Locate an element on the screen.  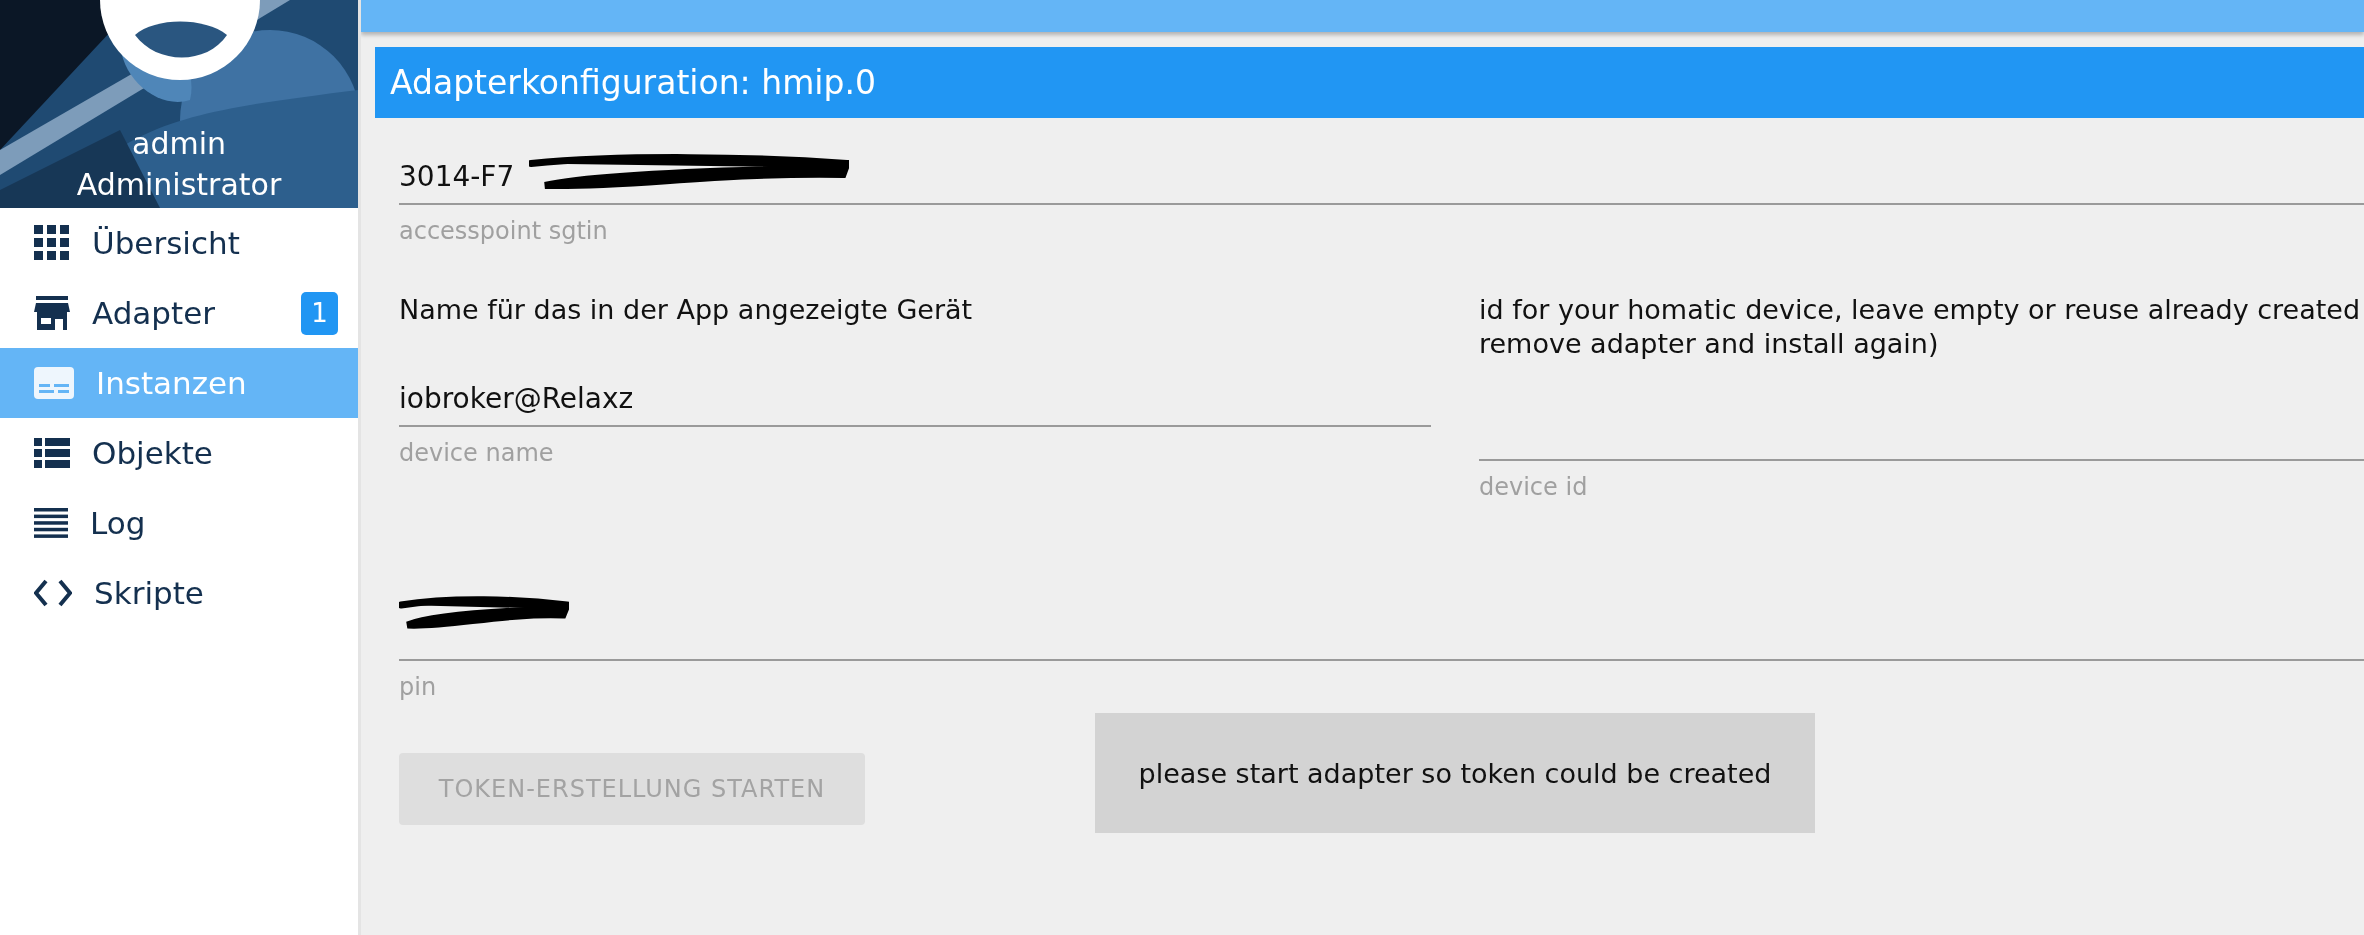
input-field: 3014-F7 is located at coordinates (1381, 161).